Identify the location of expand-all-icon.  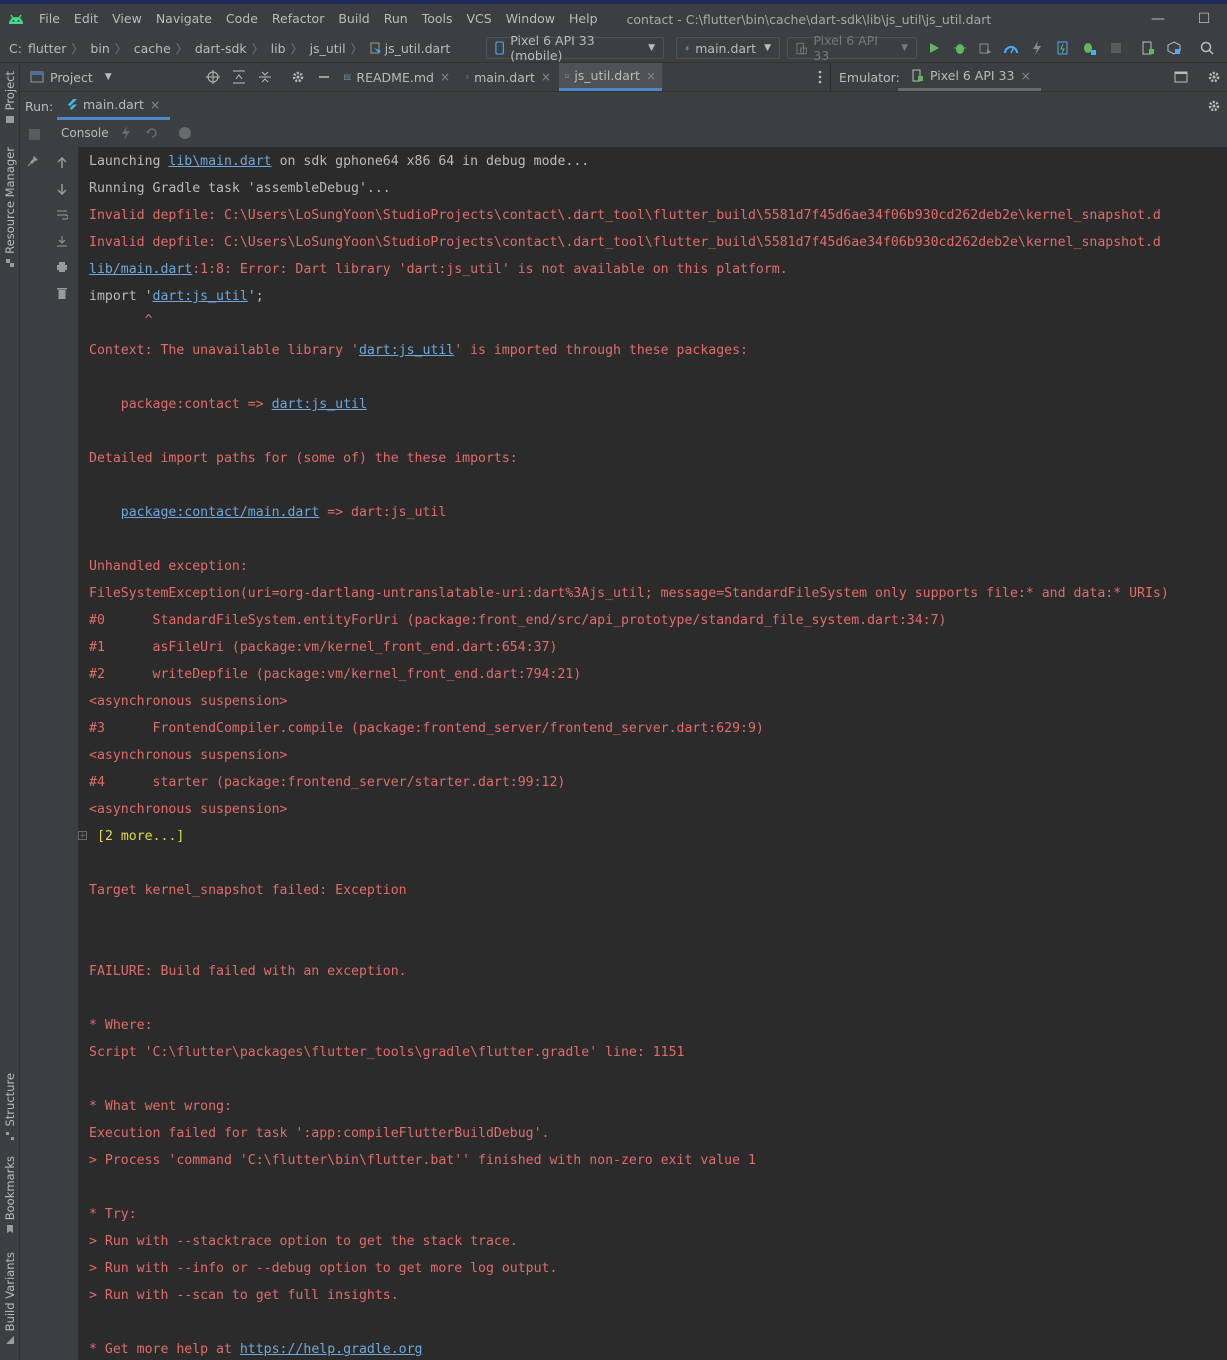
(239, 77).